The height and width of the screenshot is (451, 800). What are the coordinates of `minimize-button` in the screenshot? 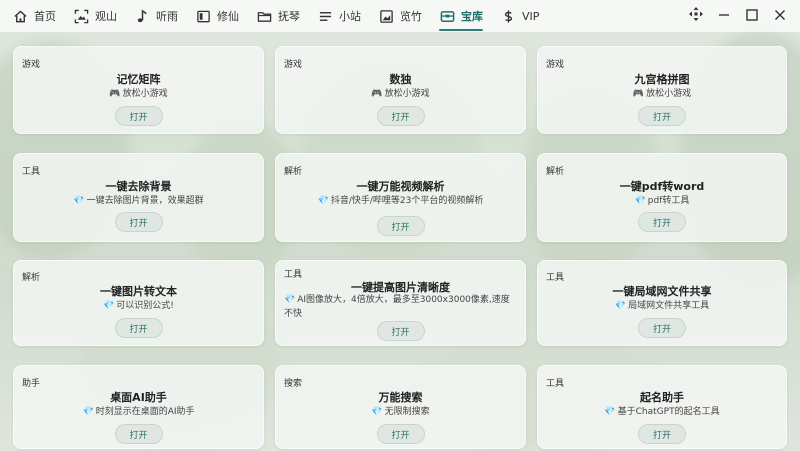 It's located at (724, 16).